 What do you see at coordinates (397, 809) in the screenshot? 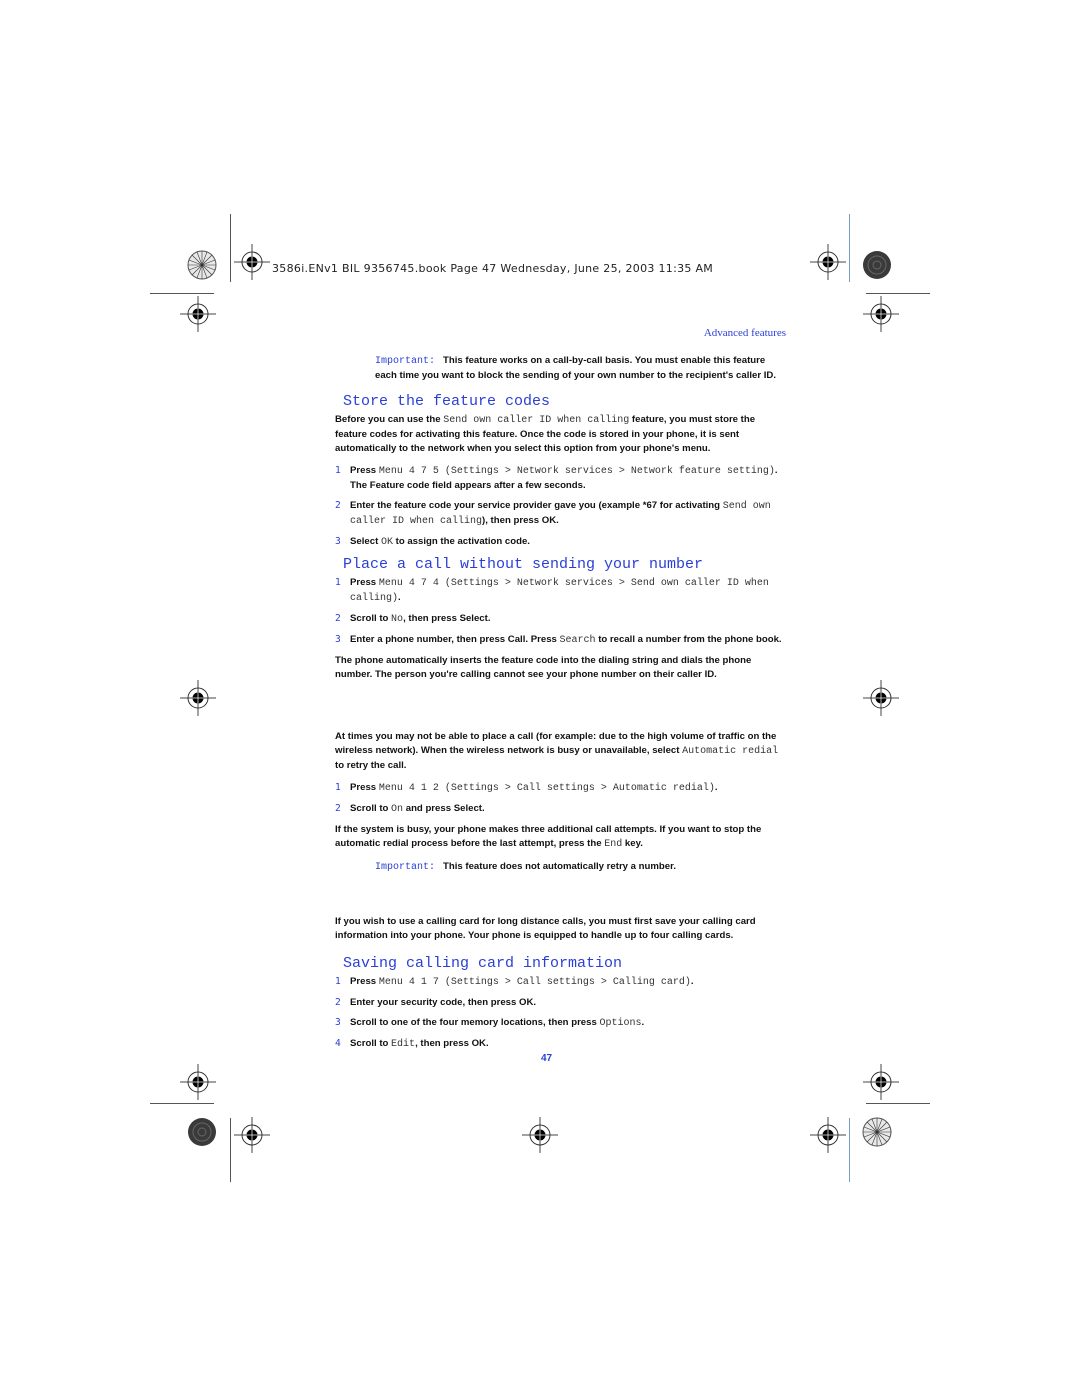
I see `menu-term: On` at bounding box center [397, 809].